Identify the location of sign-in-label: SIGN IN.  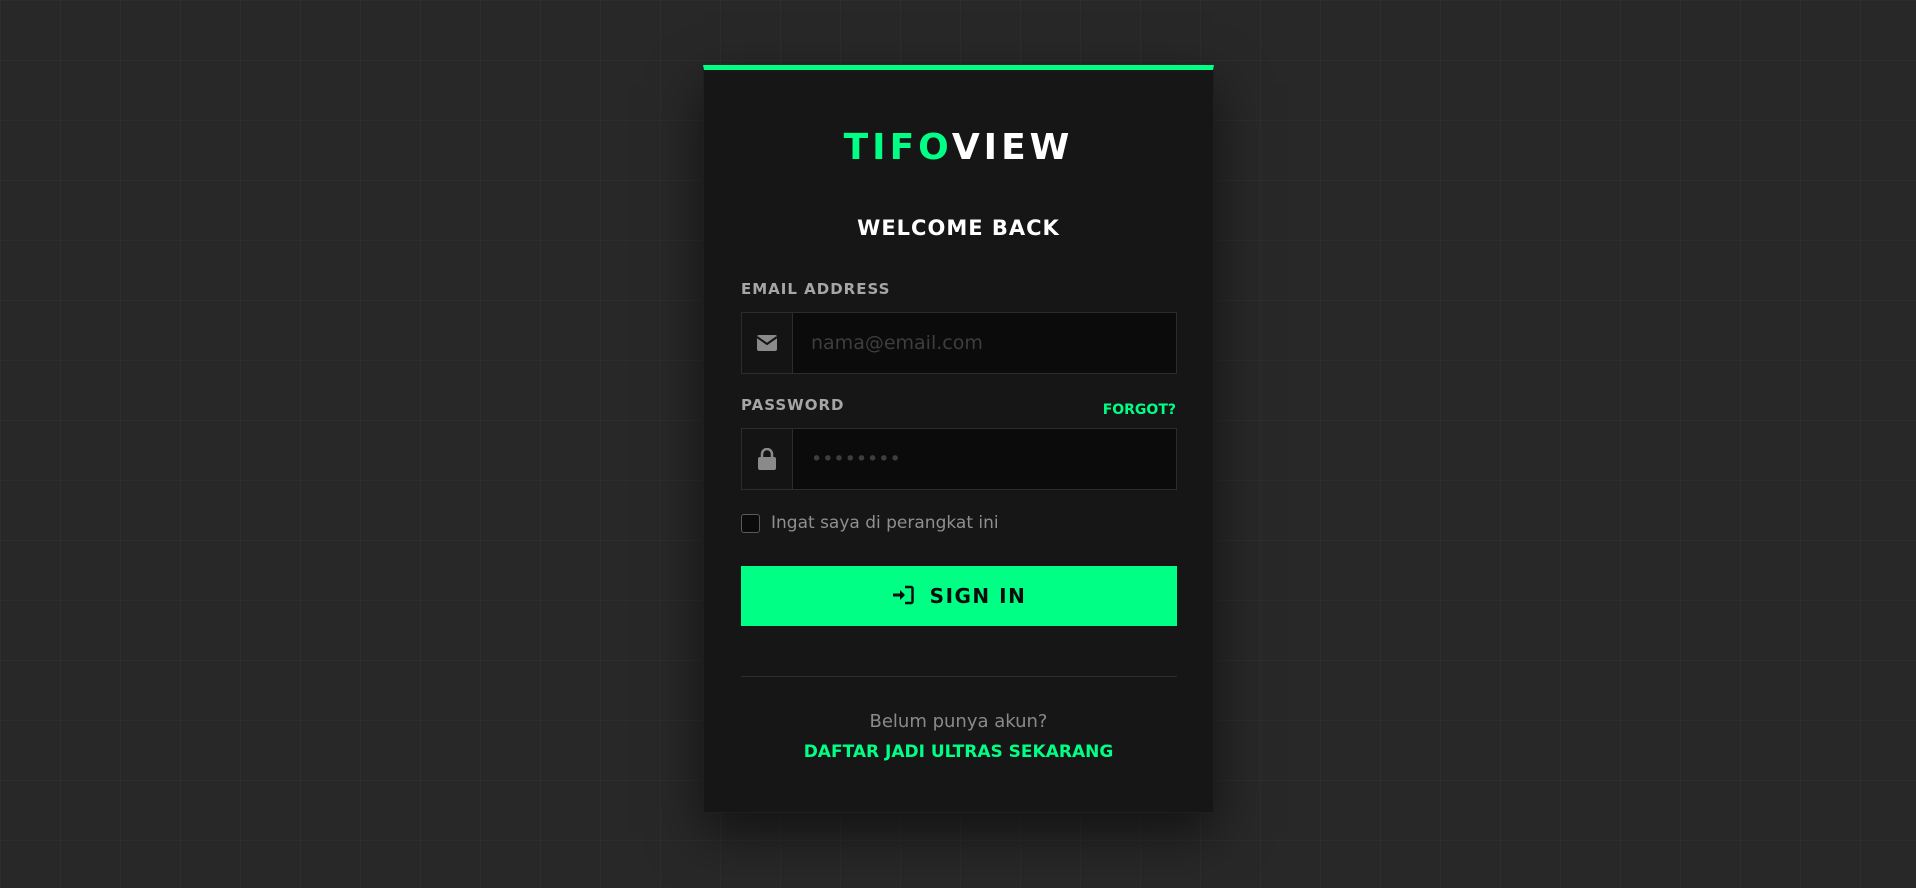
(978, 596).